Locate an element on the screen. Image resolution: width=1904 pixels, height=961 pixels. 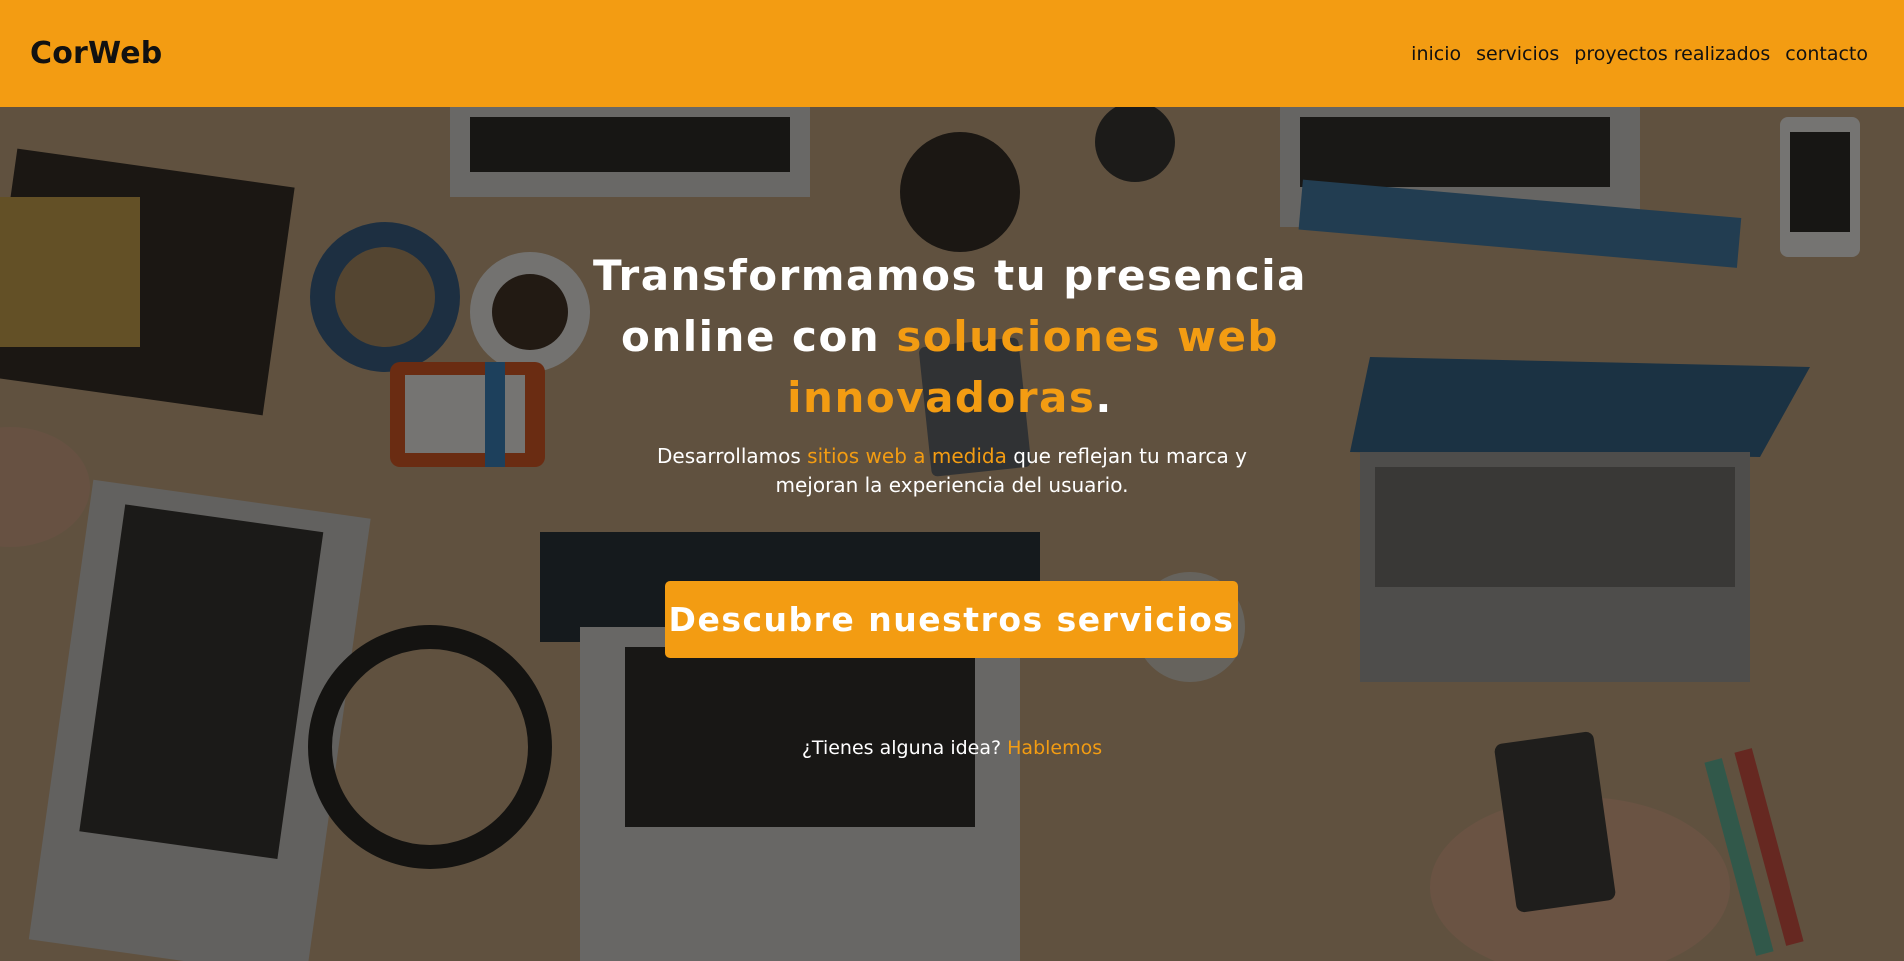
headline-period: . is located at coordinates (1104, 397).